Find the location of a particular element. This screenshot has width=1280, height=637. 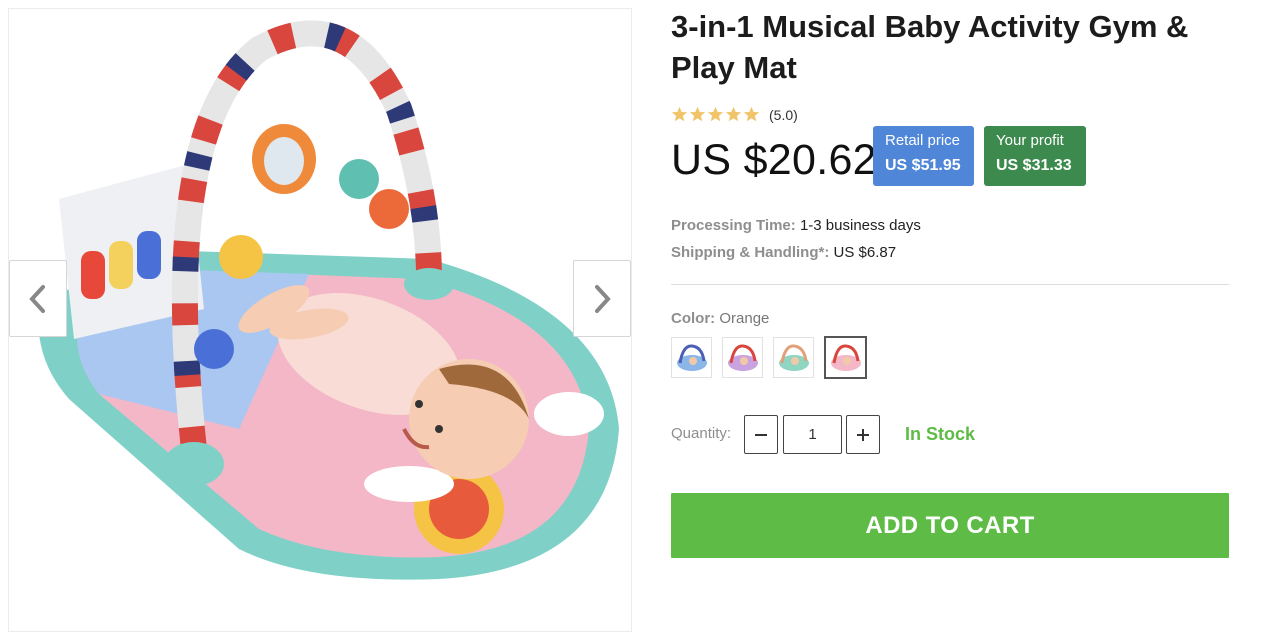

chevron-left-icon is located at coordinates (37, 298).